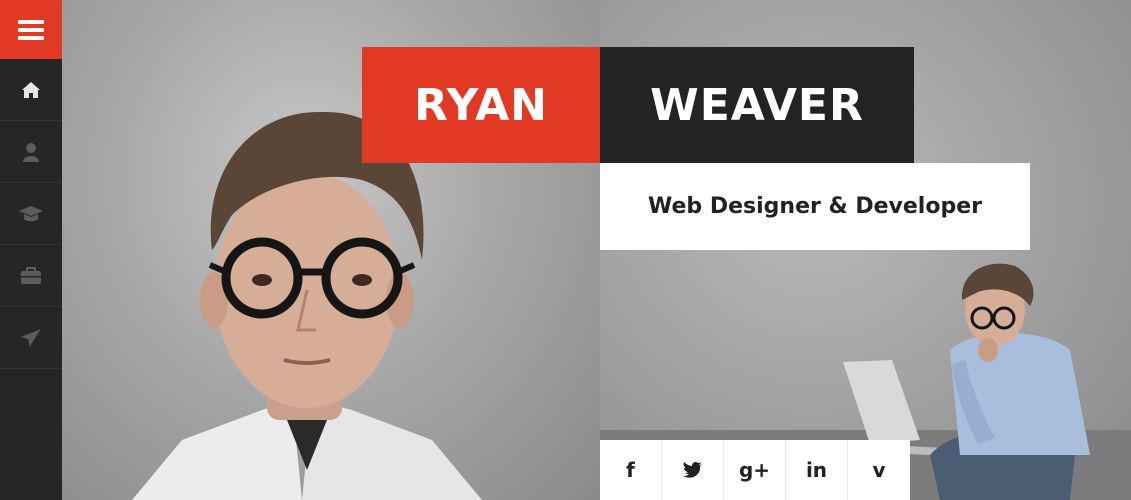 This screenshot has width=1131, height=500. I want to click on graduation-cap-icon, so click(31, 213).